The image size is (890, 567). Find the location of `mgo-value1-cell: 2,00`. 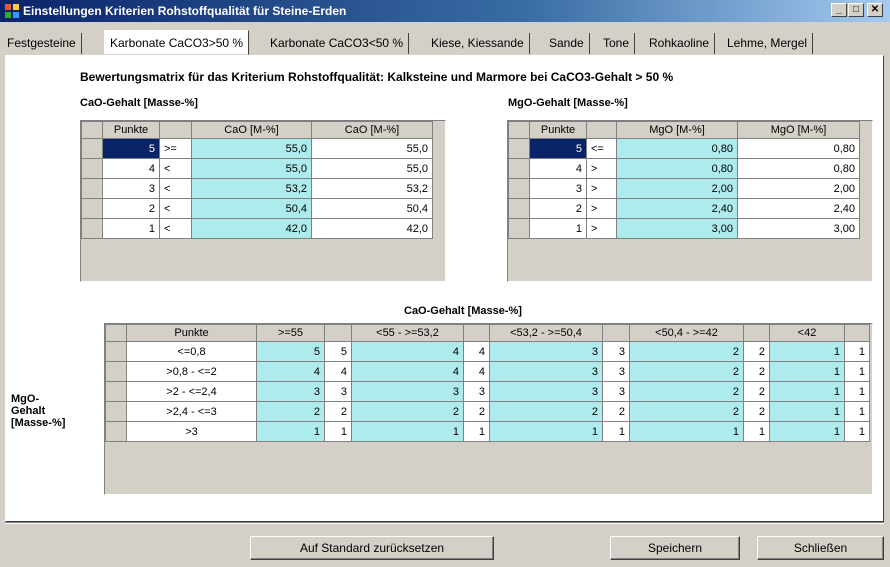

mgo-value1-cell: 2,00 is located at coordinates (677, 188).